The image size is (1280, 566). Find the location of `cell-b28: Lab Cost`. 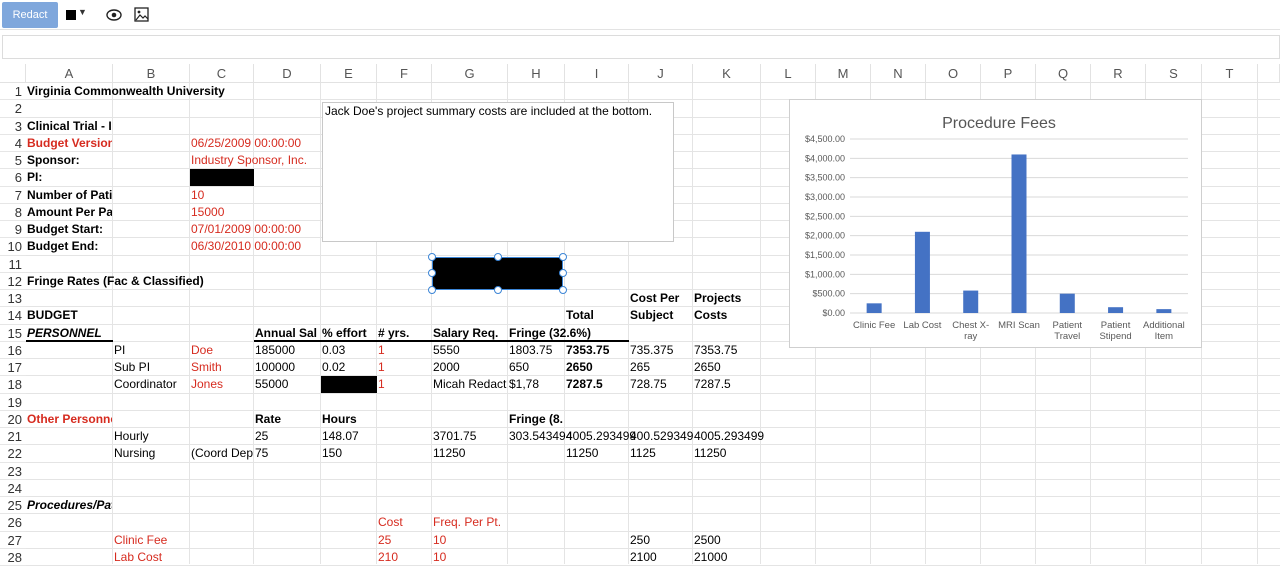

cell-b28: Lab Cost is located at coordinates (151, 557).